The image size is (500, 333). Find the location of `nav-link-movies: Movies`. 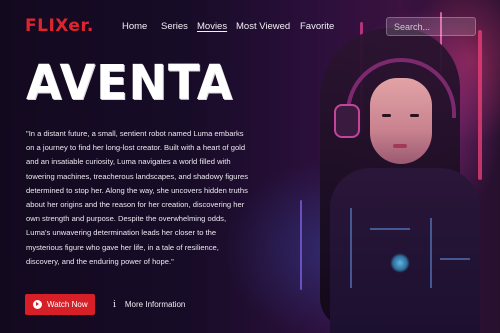

nav-link-movies: Movies is located at coordinates (212, 26).